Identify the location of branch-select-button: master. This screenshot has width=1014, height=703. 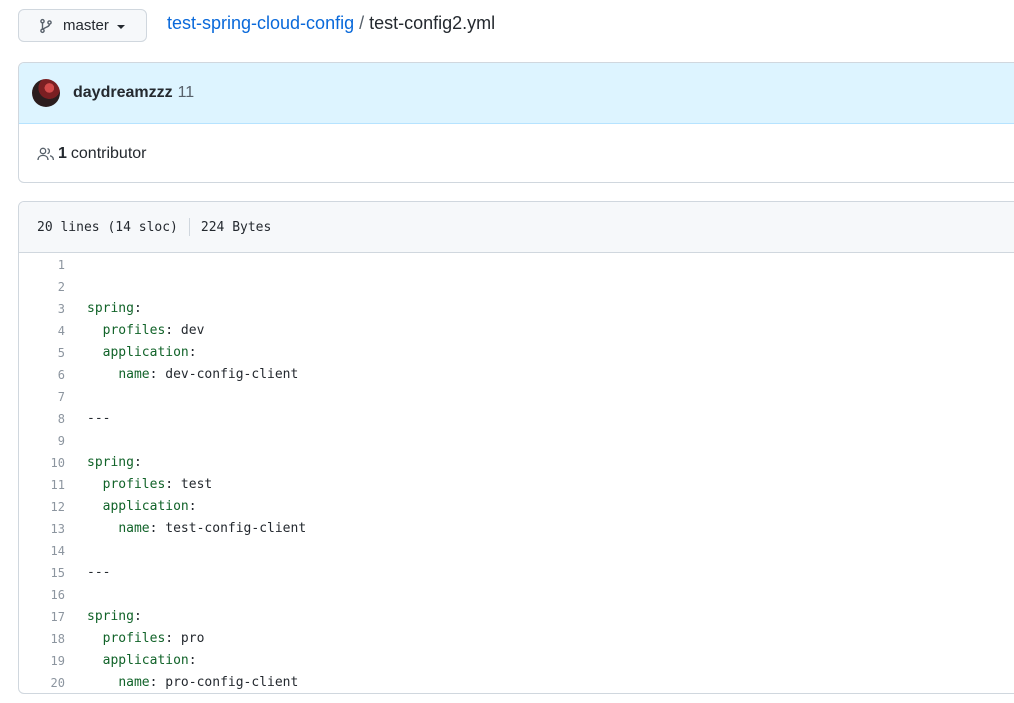
(82, 25).